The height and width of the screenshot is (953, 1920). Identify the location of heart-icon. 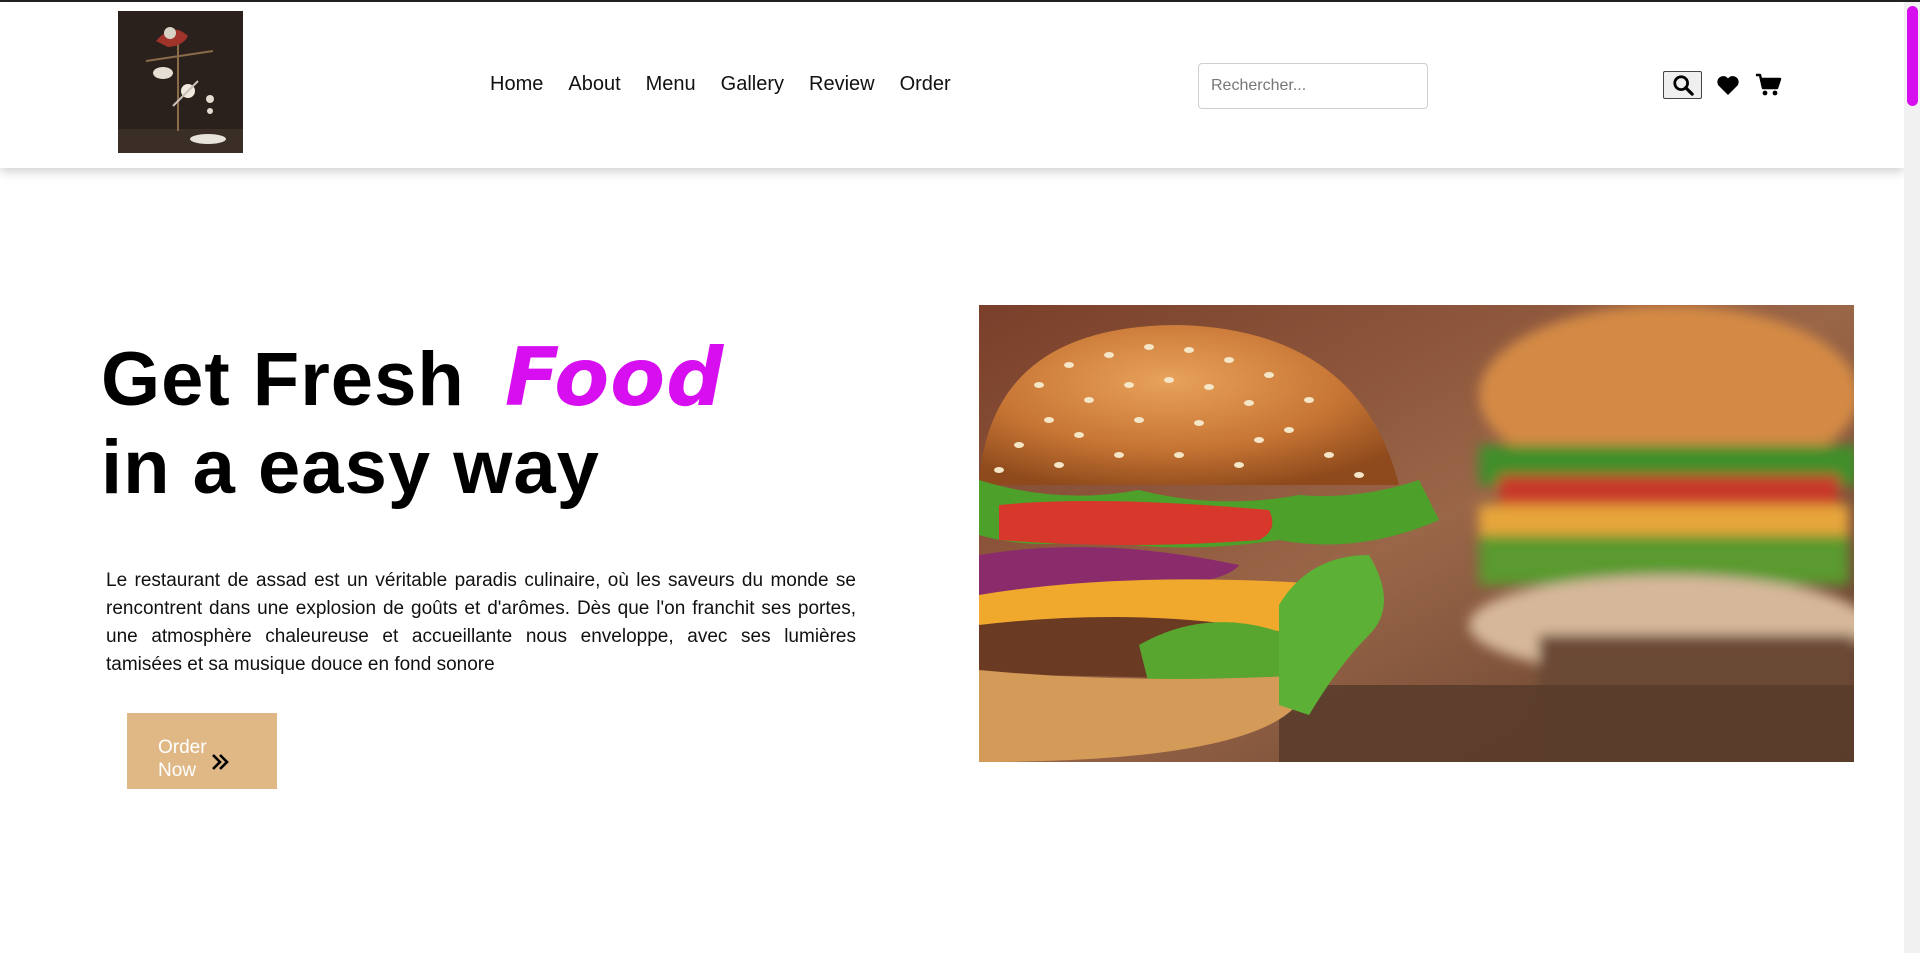
(1728, 85).